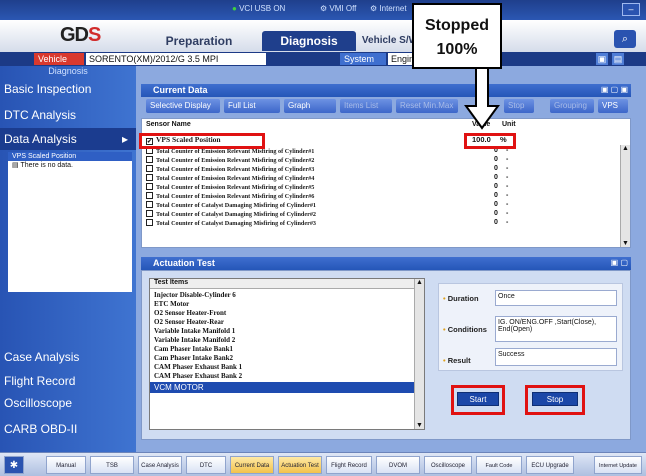 The image size is (646, 476). I want to click on list-item: Variable Intake Manifold 2, so click(194, 340).